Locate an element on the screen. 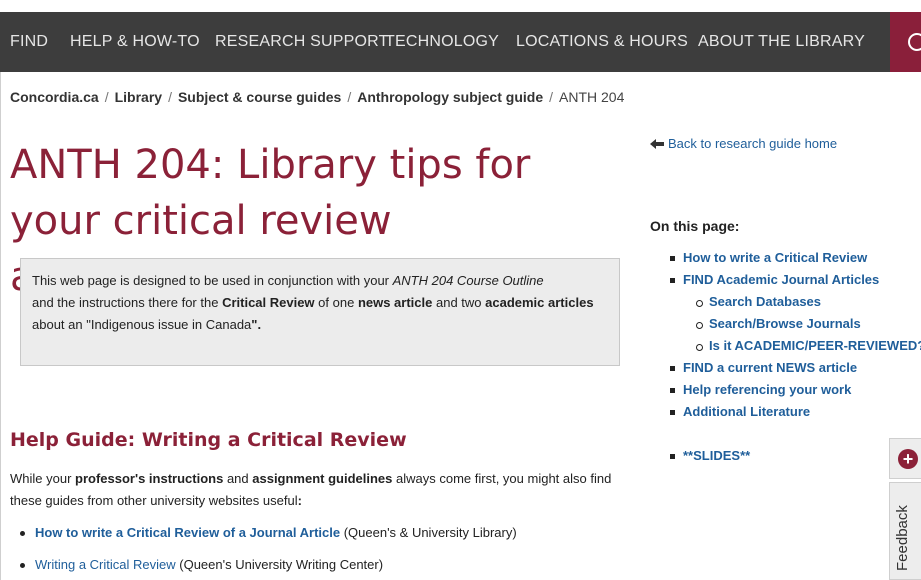 The image size is (921, 580). guide-link-writing-critical-review: Writing a Critical Review is located at coordinates (105, 564).